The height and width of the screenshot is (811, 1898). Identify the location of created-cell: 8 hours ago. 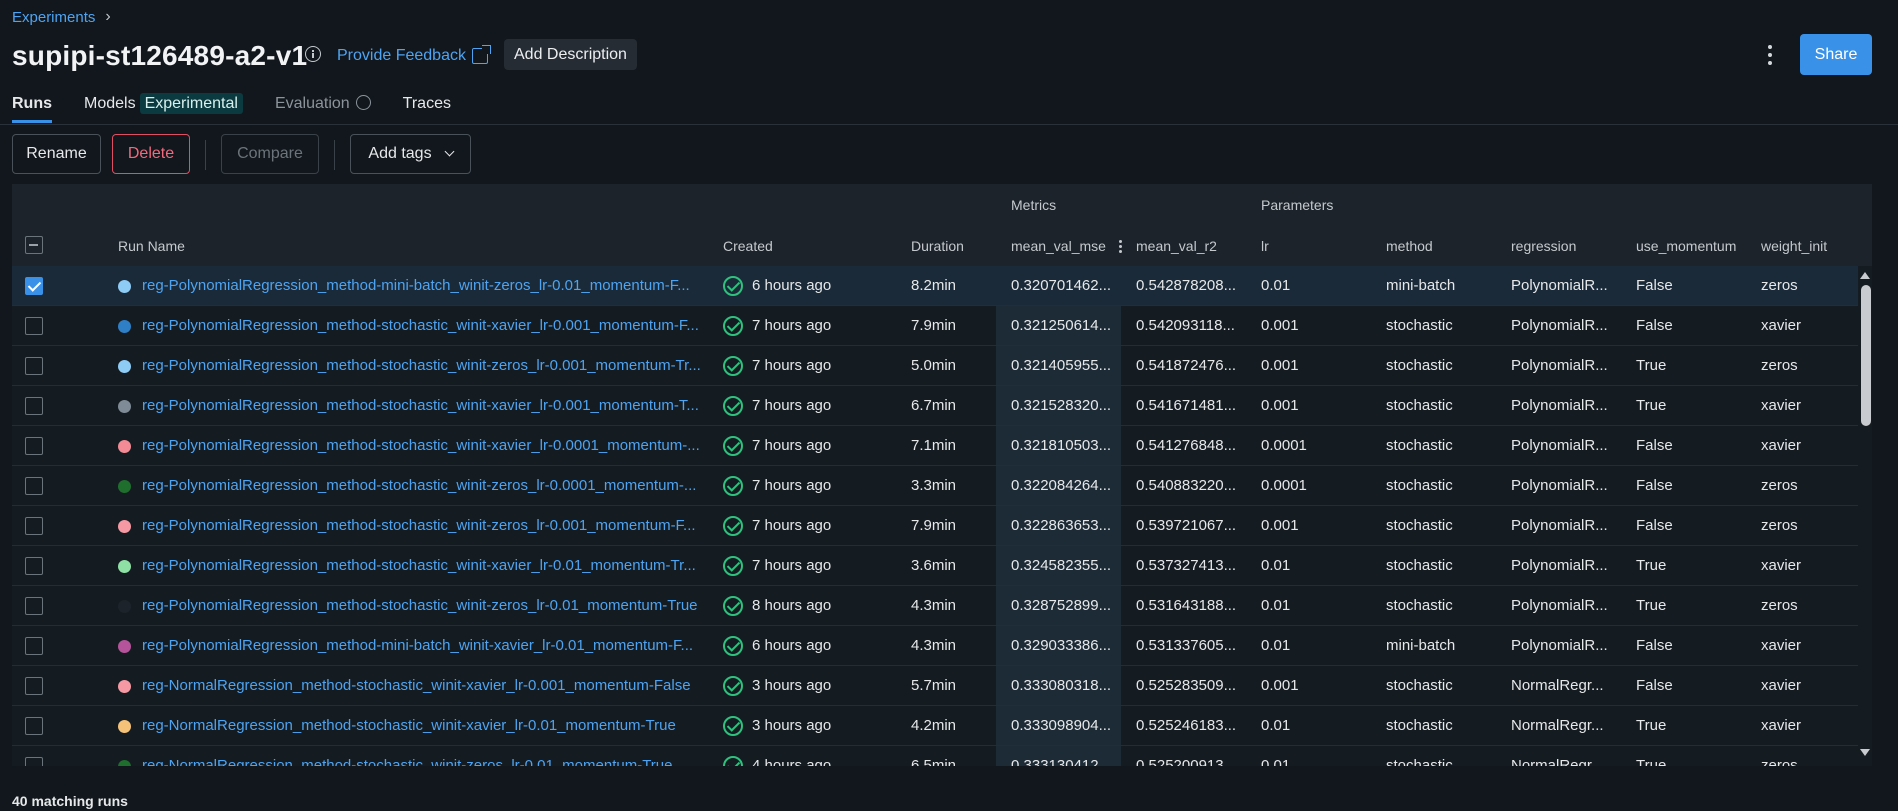
(792, 605).